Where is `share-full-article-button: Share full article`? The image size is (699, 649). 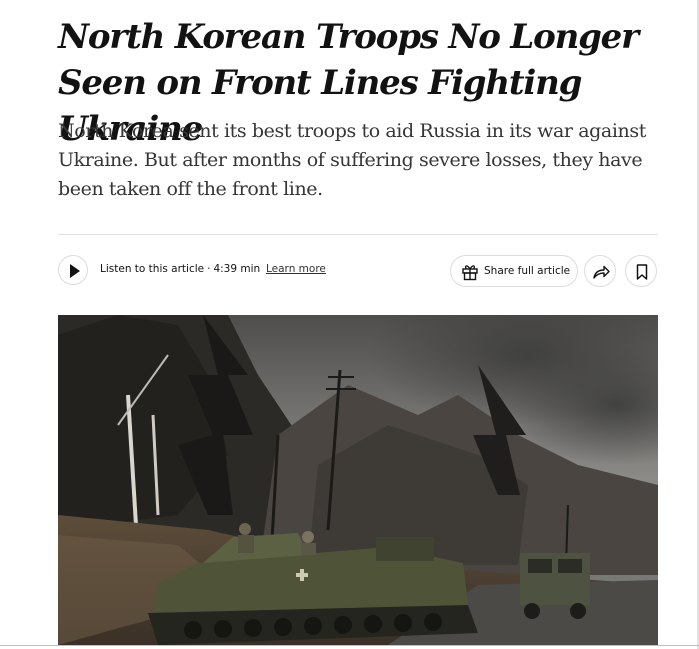
share-full-article-button: Share full article is located at coordinates (514, 271).